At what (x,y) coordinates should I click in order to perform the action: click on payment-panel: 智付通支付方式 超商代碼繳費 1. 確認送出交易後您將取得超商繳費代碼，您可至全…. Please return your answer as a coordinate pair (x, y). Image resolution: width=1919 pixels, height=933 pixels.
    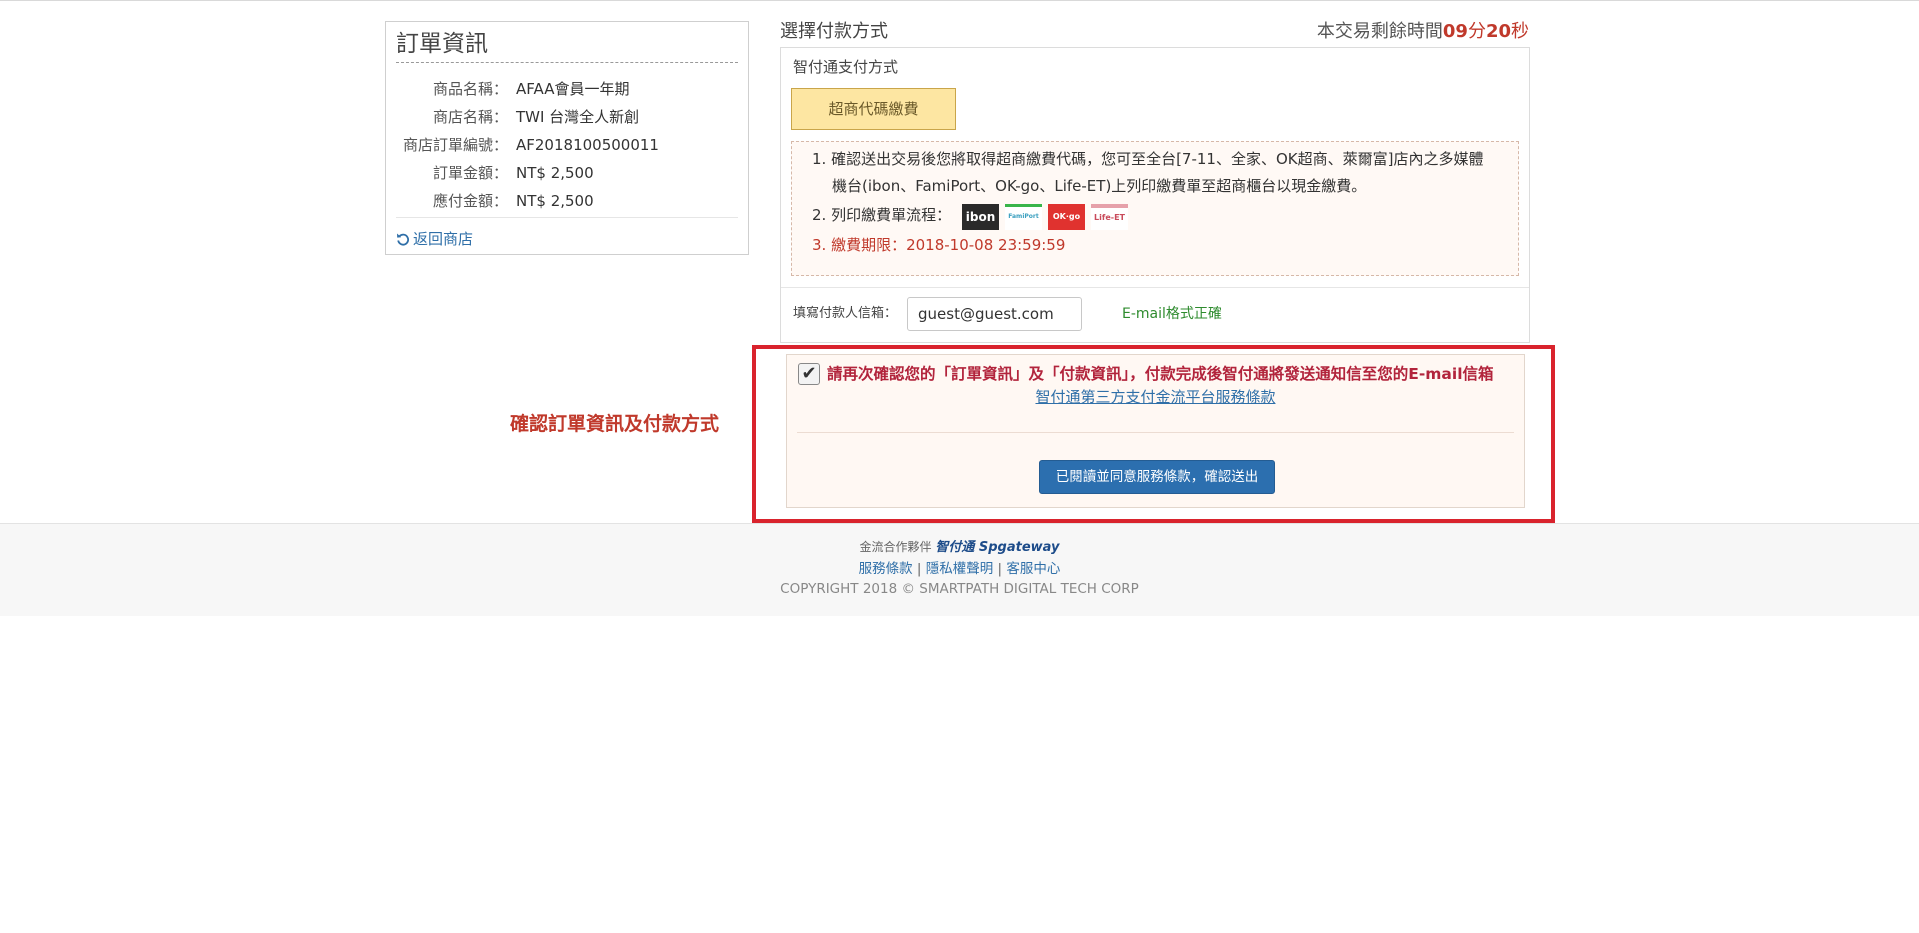
    Looking at the image, I should click on (1155, 195).